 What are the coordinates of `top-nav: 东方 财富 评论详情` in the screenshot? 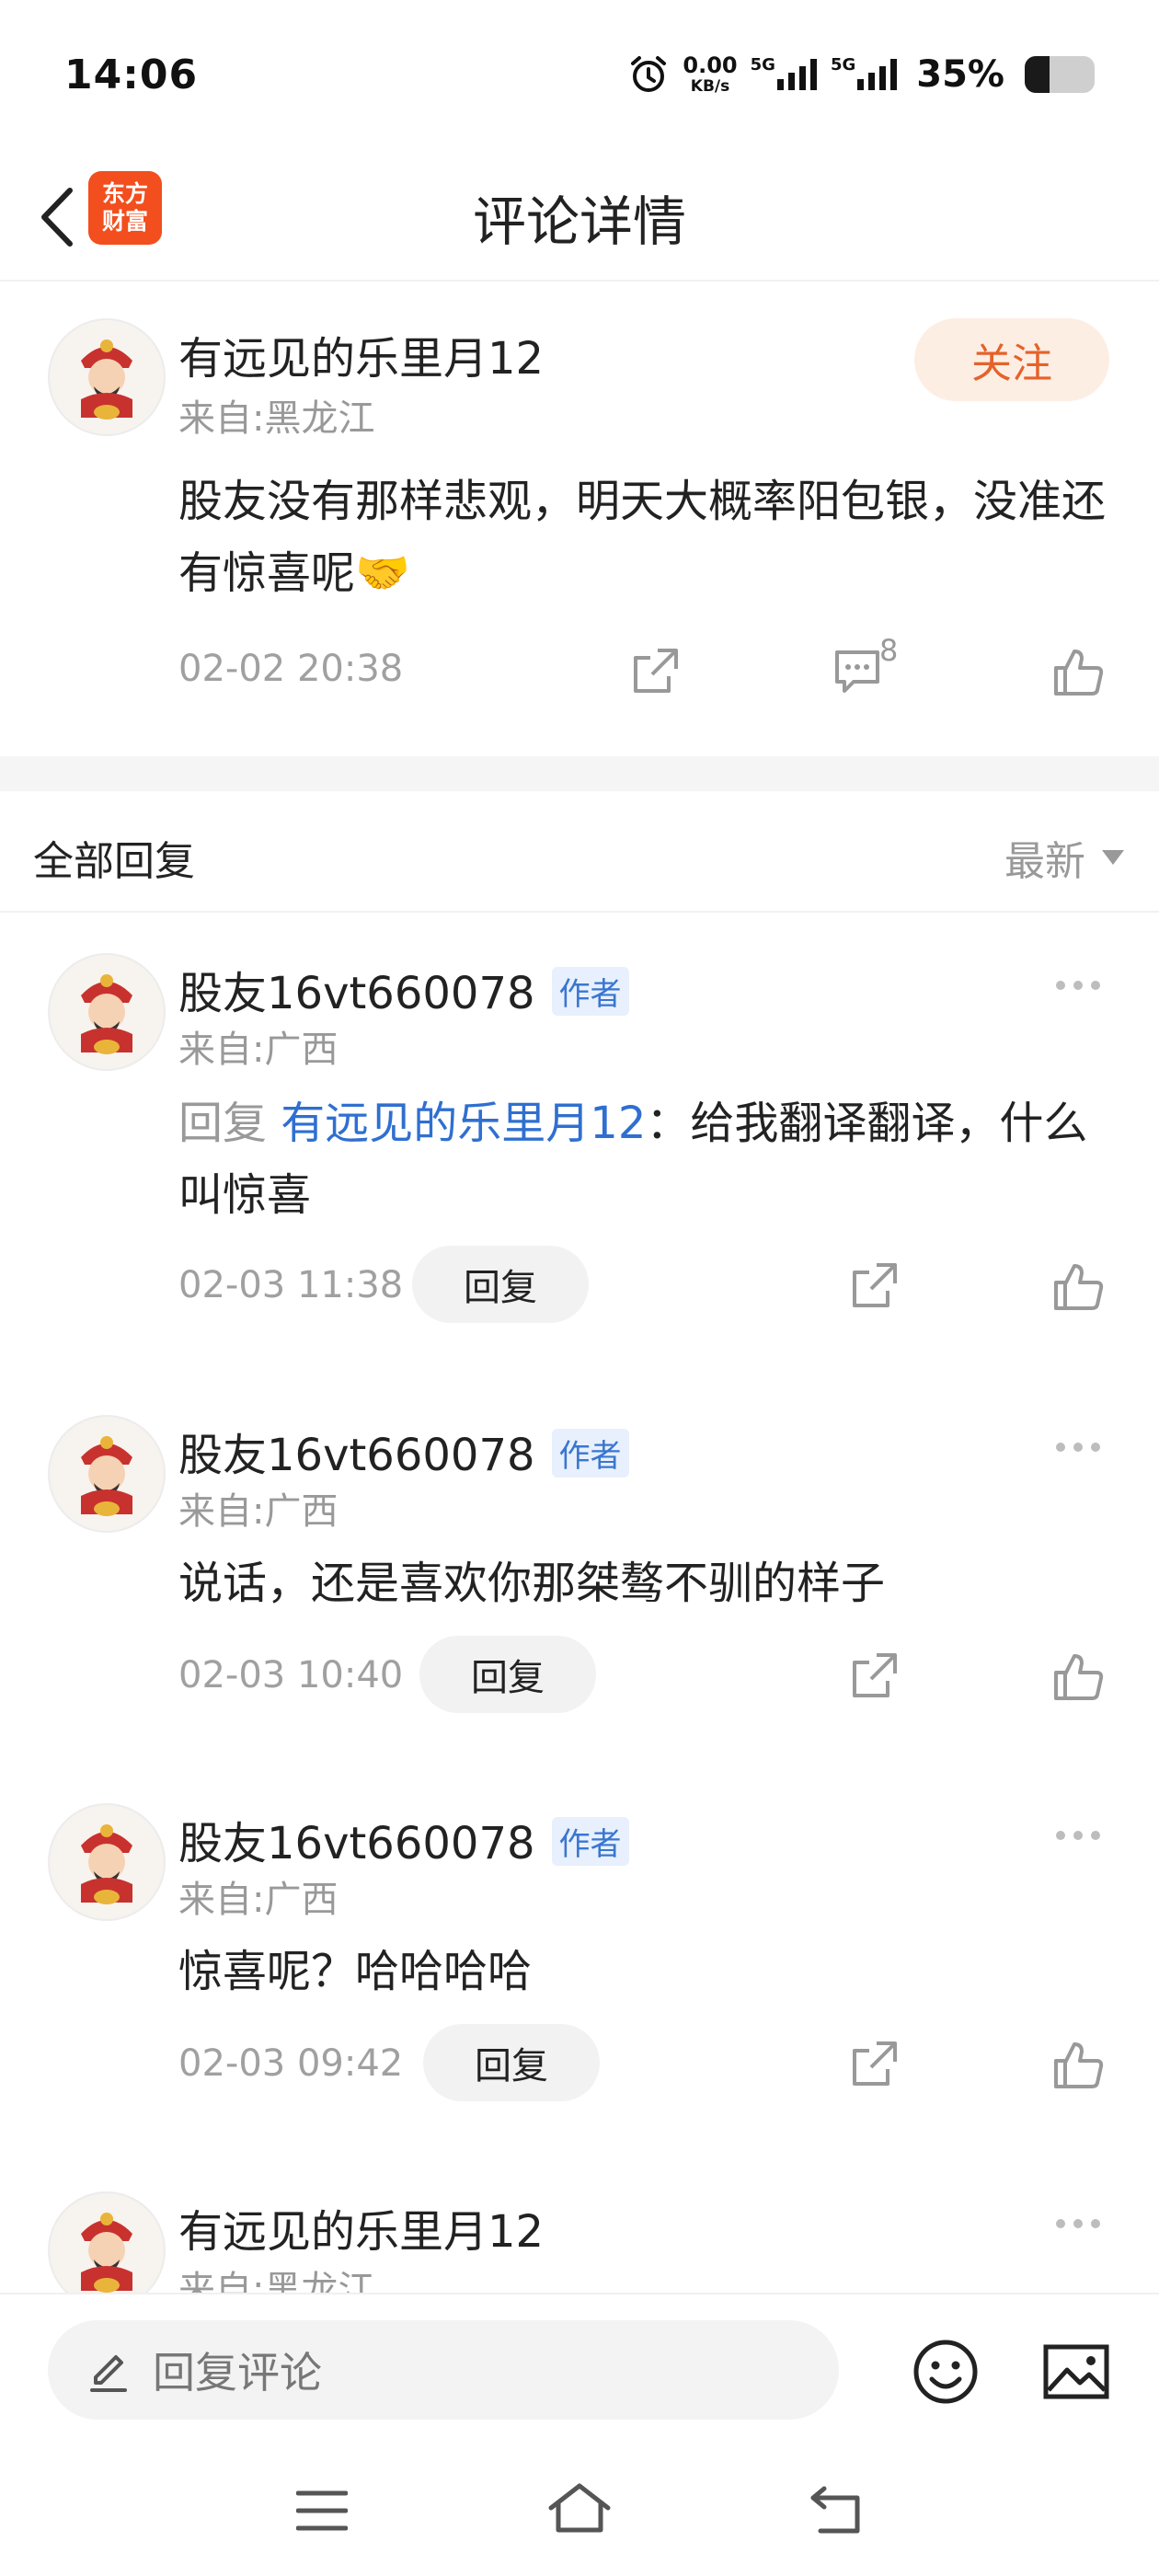 It's located at (579, 219).